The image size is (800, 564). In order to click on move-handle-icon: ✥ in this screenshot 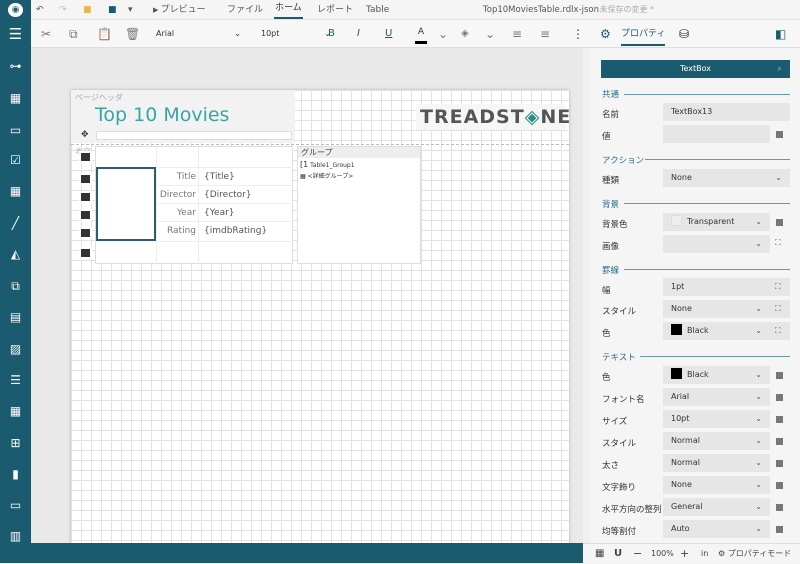, I will do `click(85, 135)`.